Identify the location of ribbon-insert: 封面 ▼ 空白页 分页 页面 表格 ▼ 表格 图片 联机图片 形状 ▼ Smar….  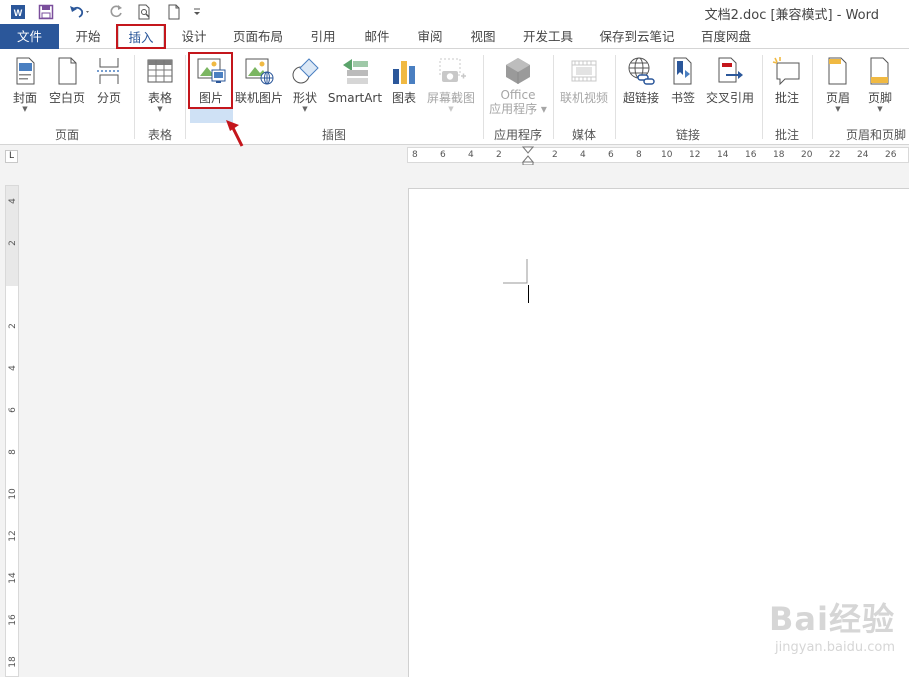
(454, 97).